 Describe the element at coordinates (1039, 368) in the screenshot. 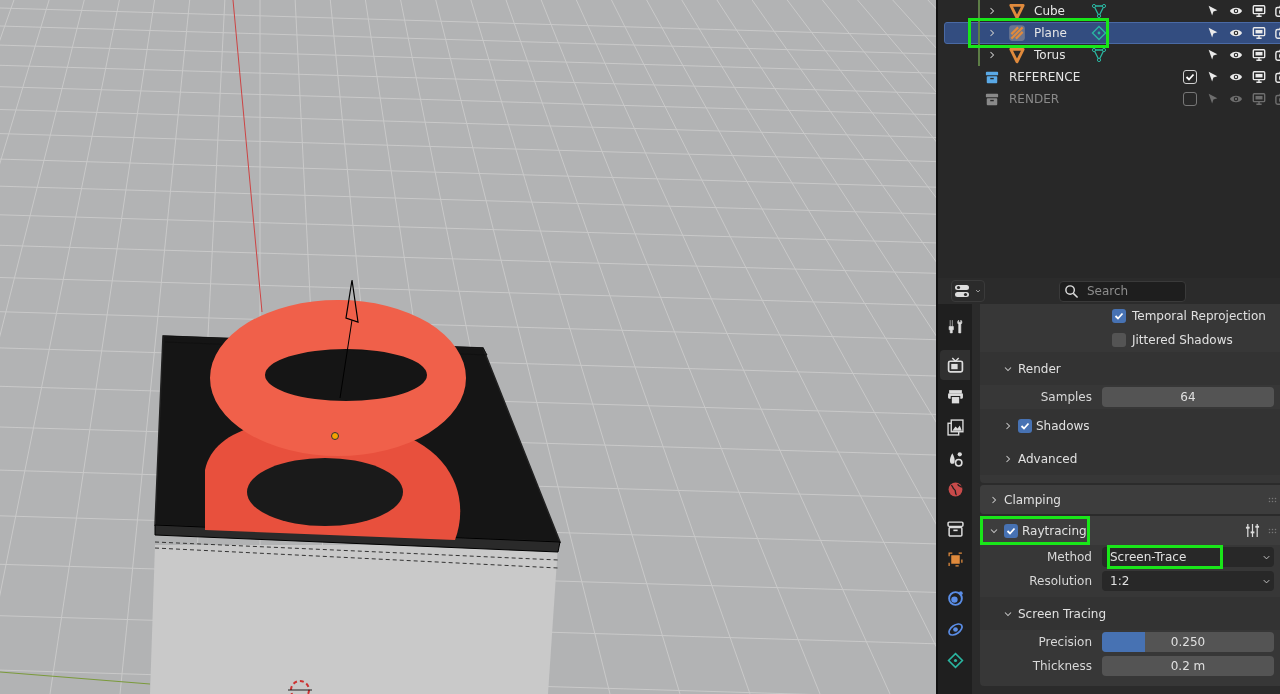

I see `subpanel-title: Render` at that location.